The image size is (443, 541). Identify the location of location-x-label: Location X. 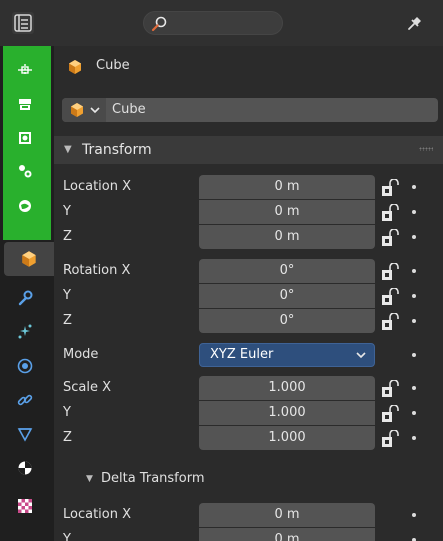
(97, 186).